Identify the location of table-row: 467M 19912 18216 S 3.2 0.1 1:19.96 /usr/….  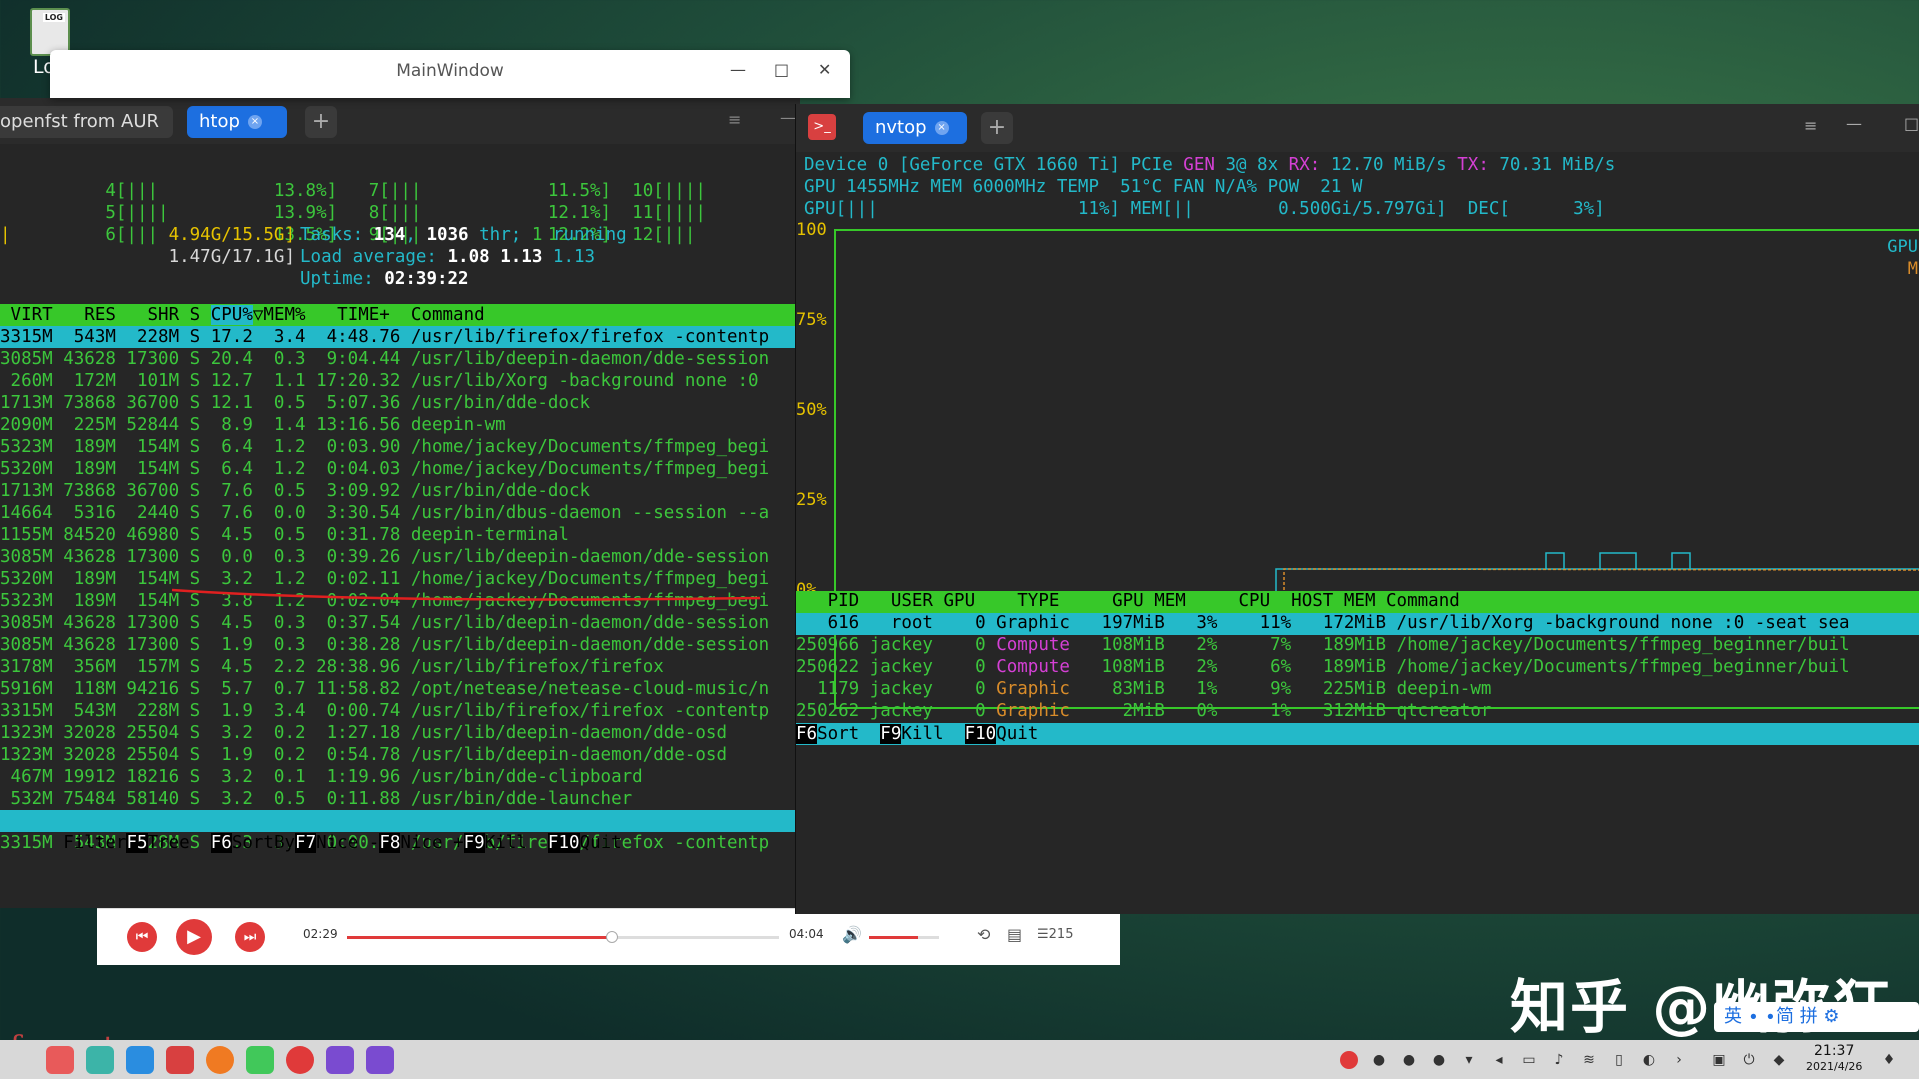
(321, 777).